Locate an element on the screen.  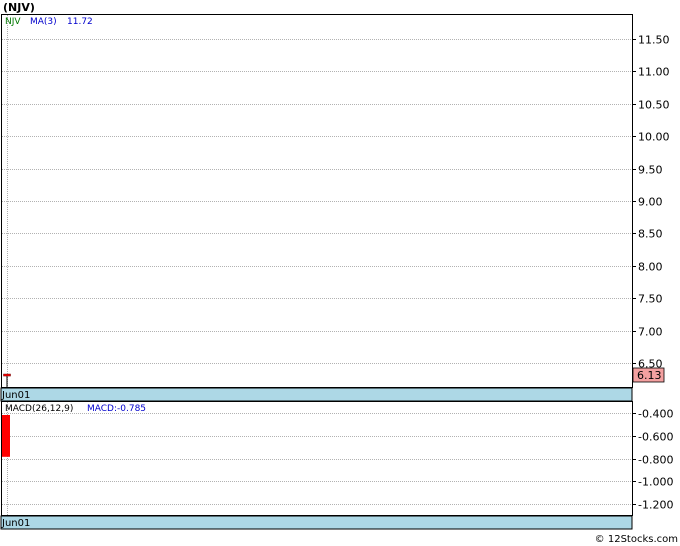
macd-tick-label: -1.200 is located at coordinates (655, 505).